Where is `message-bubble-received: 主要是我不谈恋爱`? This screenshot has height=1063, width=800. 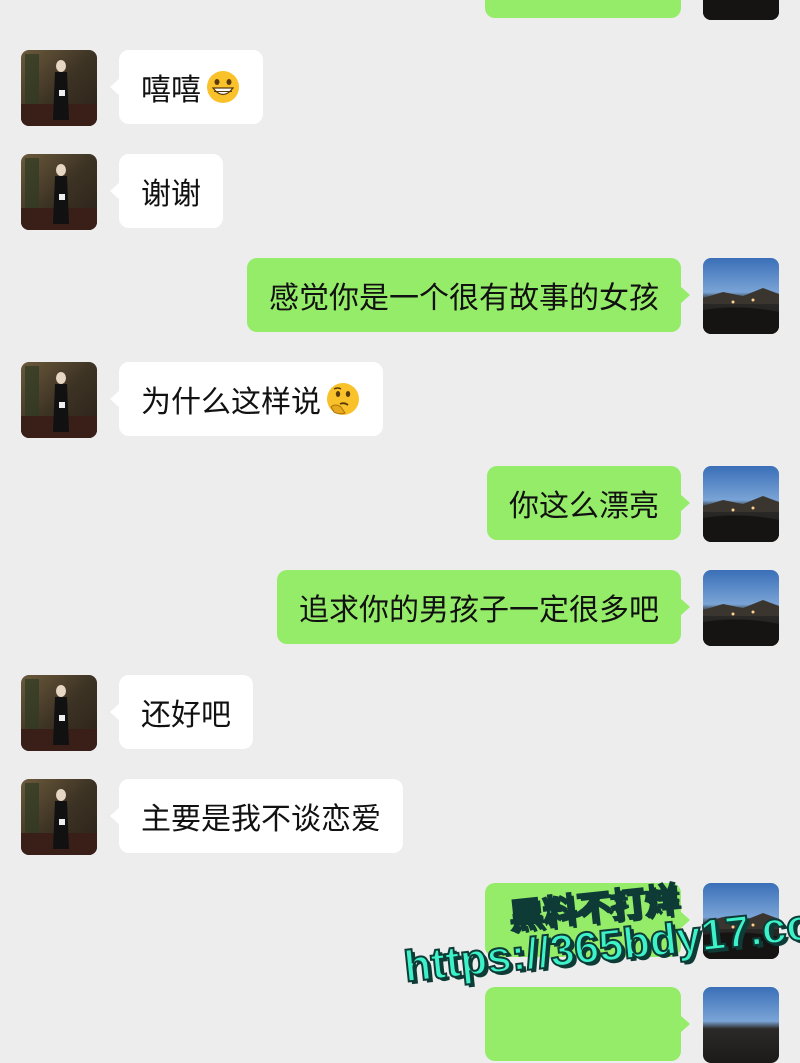 message-bubble-received: 主要是我不谈恋爱 is located at coordinates (256, 816).